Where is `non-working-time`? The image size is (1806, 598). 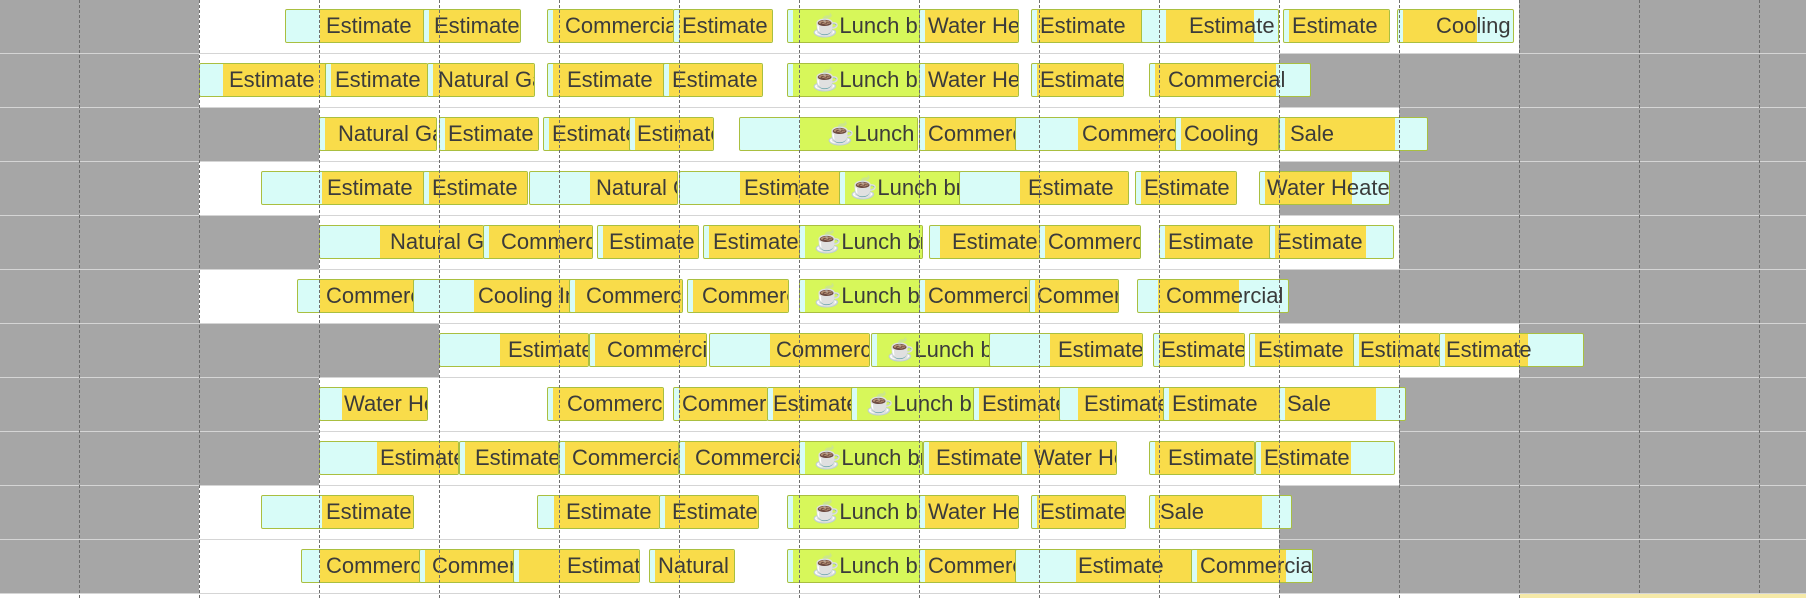
non-working-time is located at coordinates (99, 26).